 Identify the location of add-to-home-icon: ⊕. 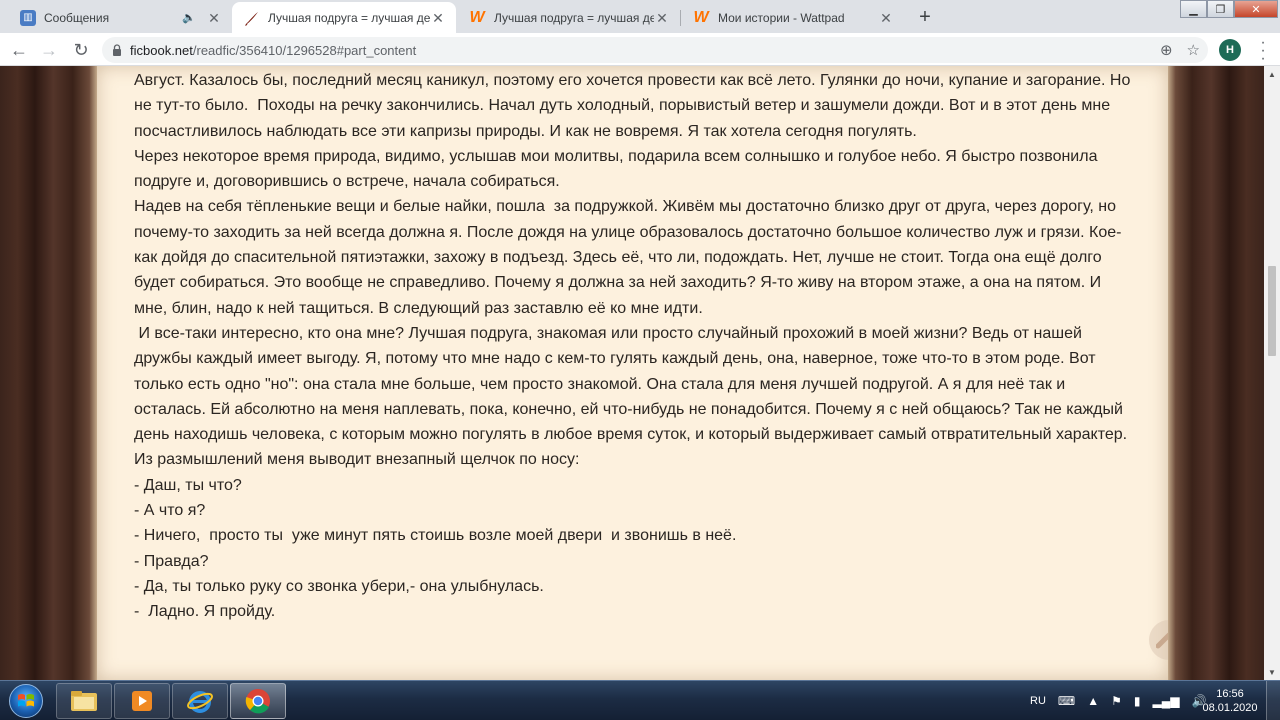
(1166, 50).